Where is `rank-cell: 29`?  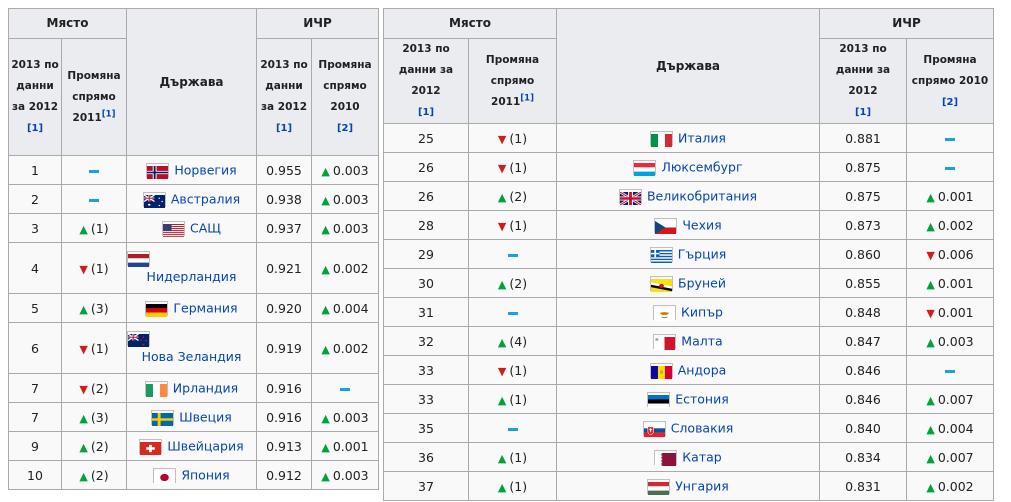 rank-cell: 29 is located at coordinates (426, 254).